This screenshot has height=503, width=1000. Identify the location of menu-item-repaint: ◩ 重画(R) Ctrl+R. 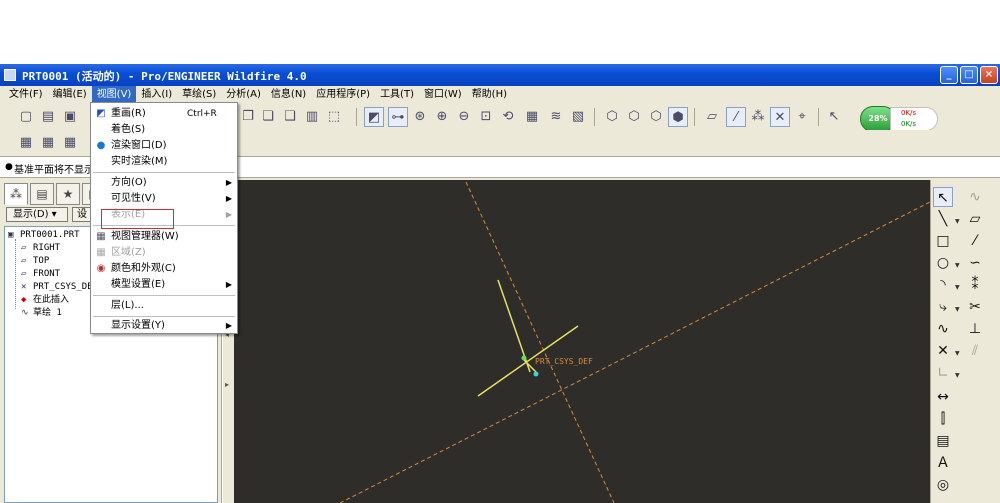
(164, 114).